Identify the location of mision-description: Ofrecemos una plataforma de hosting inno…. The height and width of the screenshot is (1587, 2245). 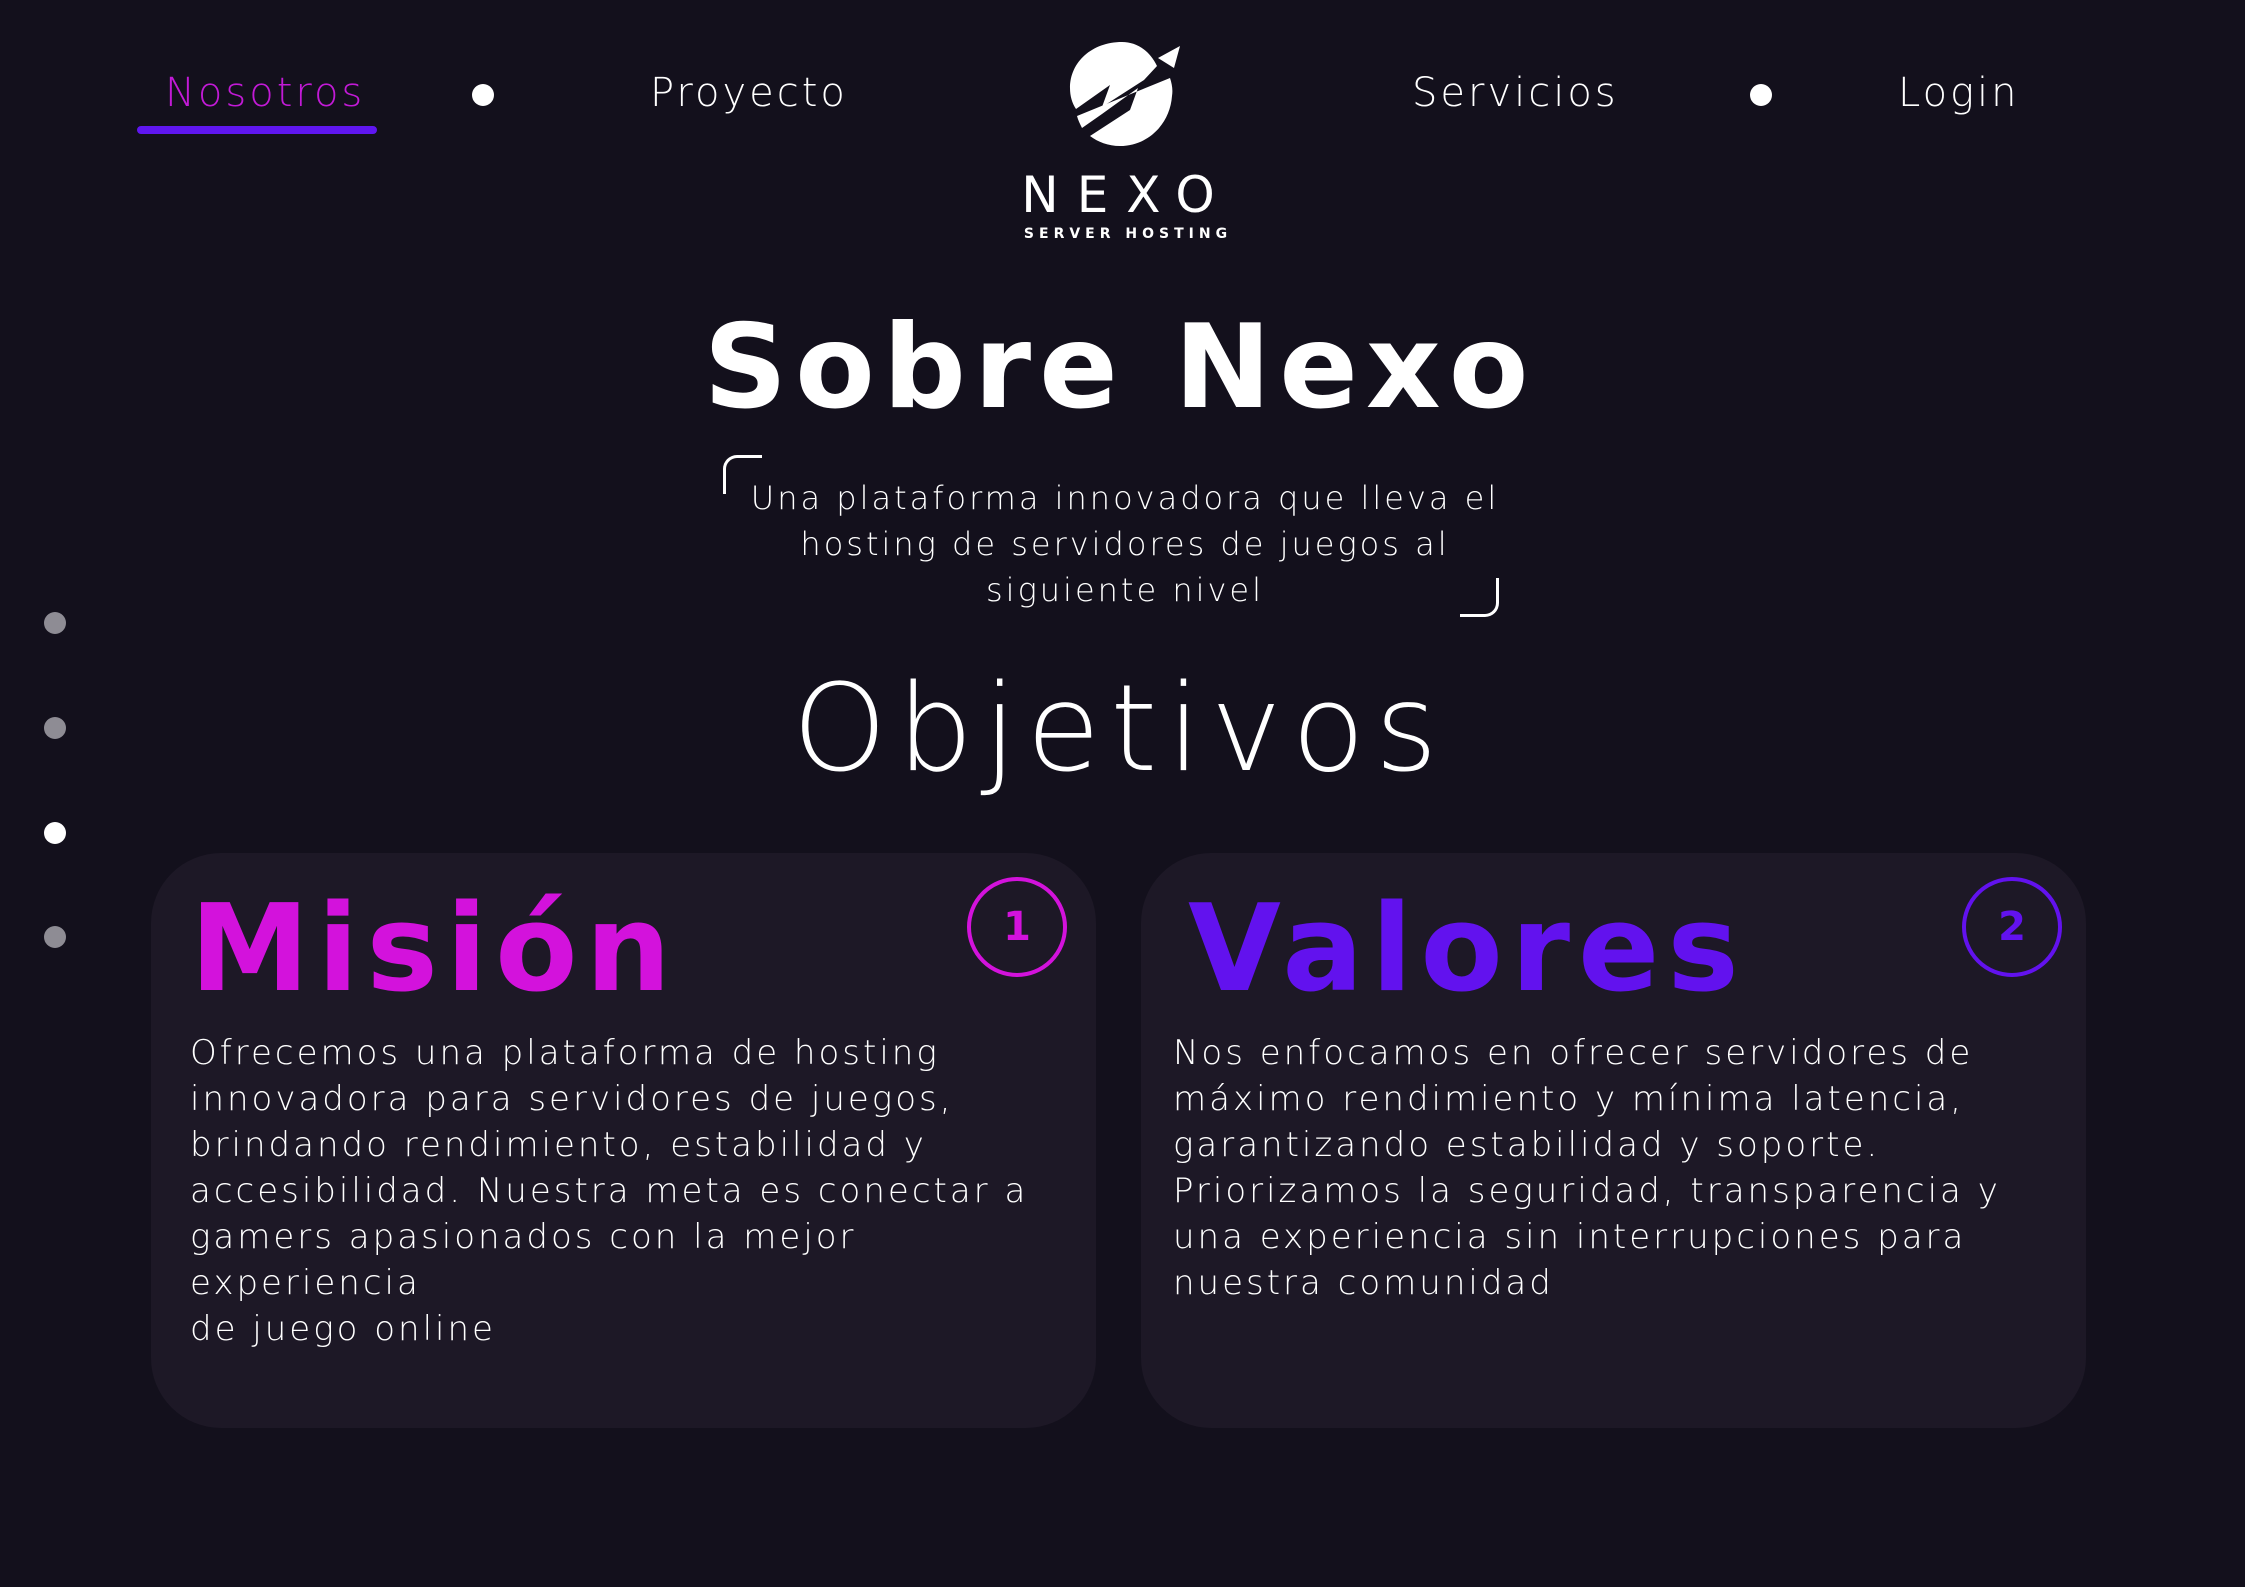
(620, 1191).